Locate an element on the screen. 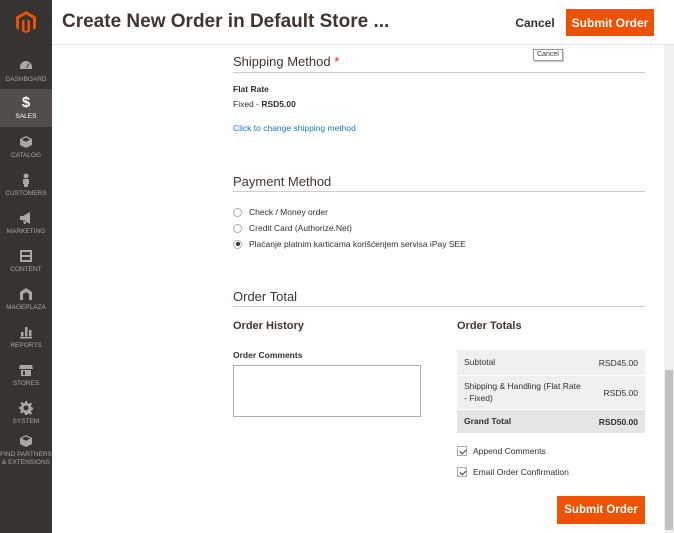 Image resolution: width=674 pixels, height=533 pixels. shipping-method-title: Shipping Method * is located at coordinates (286, 61).